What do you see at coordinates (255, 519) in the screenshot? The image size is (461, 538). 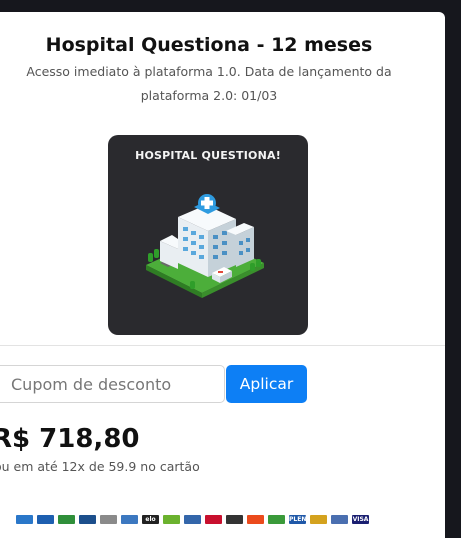 I see `mastercard-icon` at bounding box center [255, 519].